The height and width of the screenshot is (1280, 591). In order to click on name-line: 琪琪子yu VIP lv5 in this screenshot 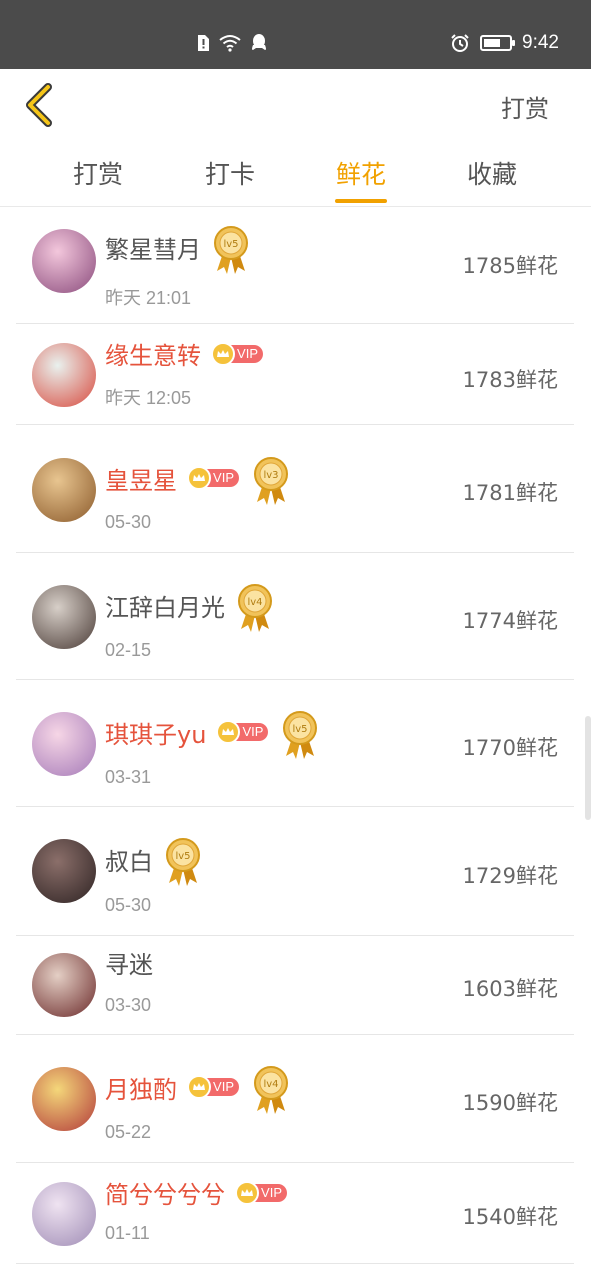, I will do `click(212, 732)`.